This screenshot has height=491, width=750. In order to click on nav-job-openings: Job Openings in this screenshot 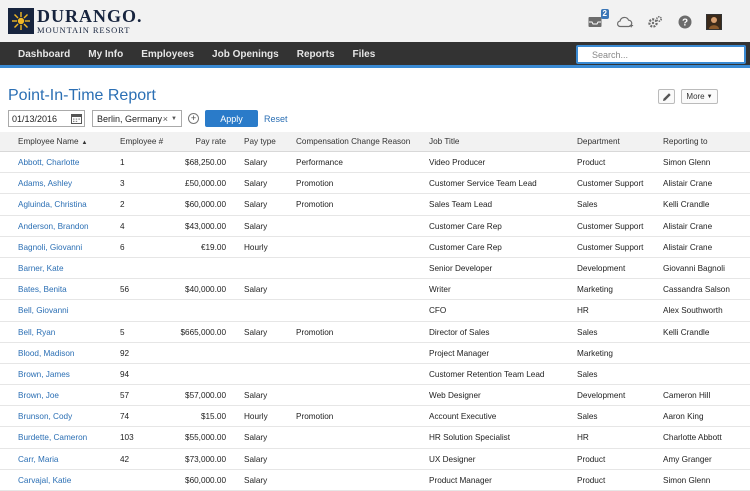, I will do `click(245, 53)`.